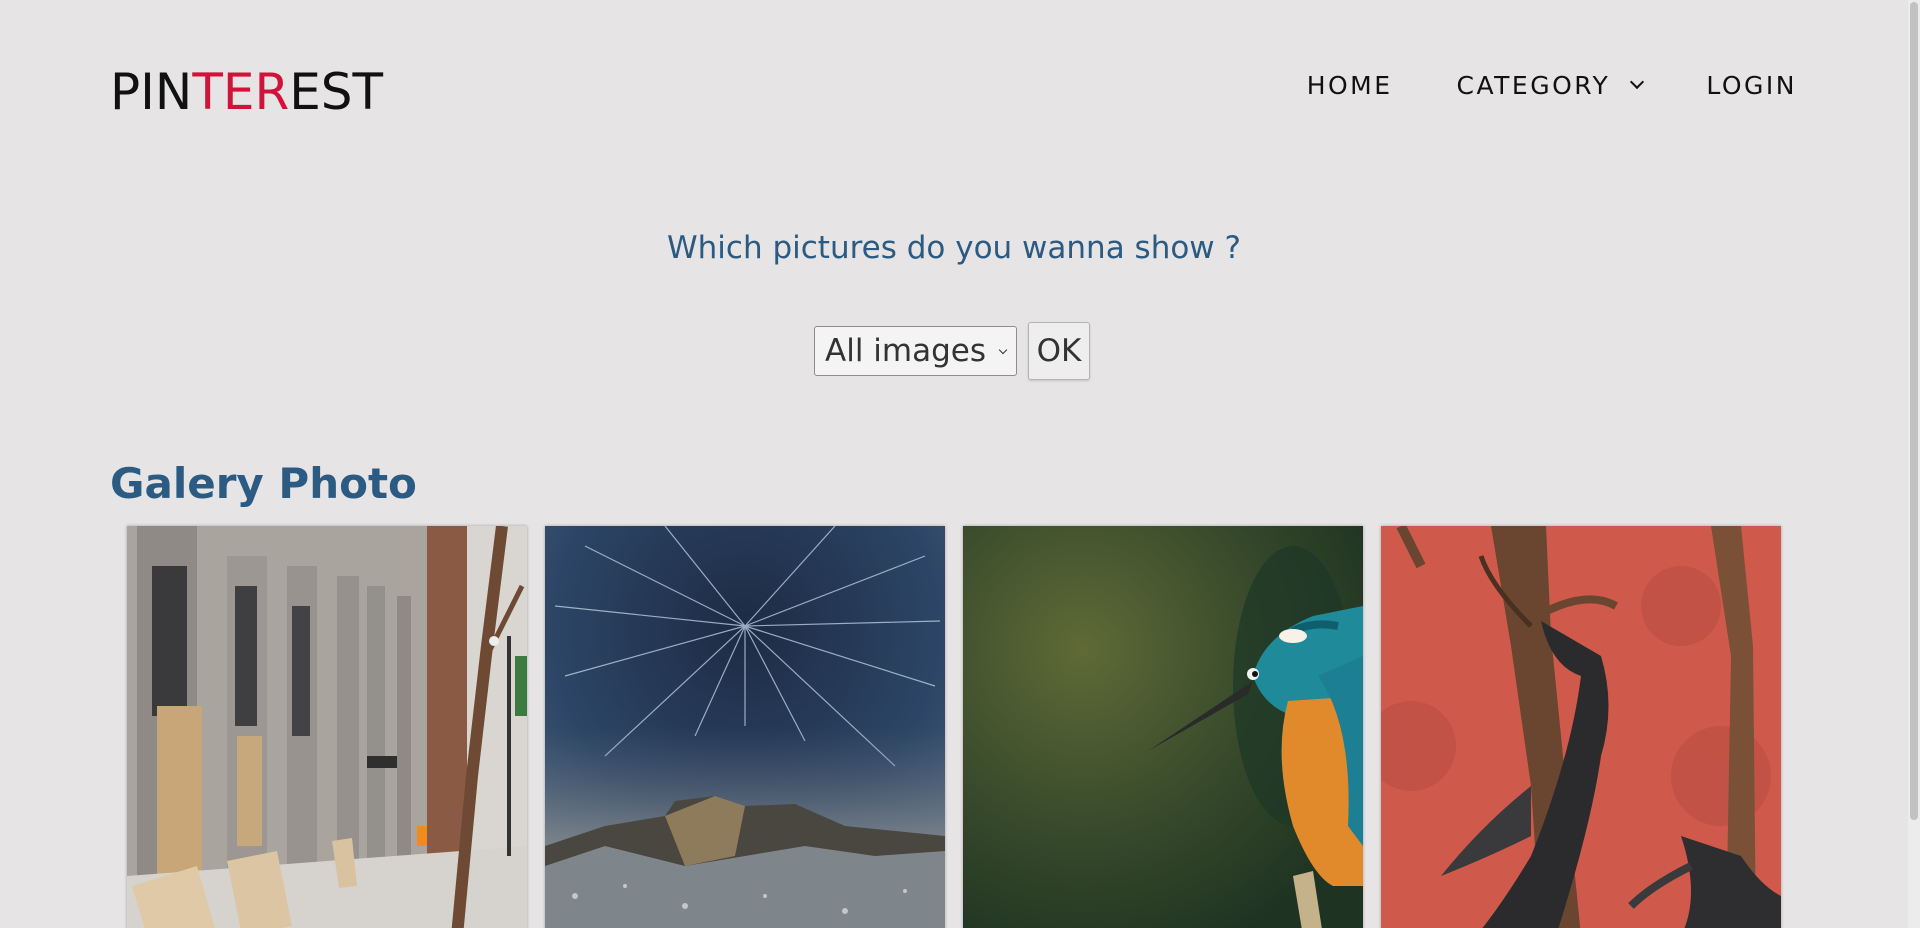  What do you see at coordinates (1581, 727) in the screenshot?
I see `gallery-photo-bats` at bounding box center [1581, 727].